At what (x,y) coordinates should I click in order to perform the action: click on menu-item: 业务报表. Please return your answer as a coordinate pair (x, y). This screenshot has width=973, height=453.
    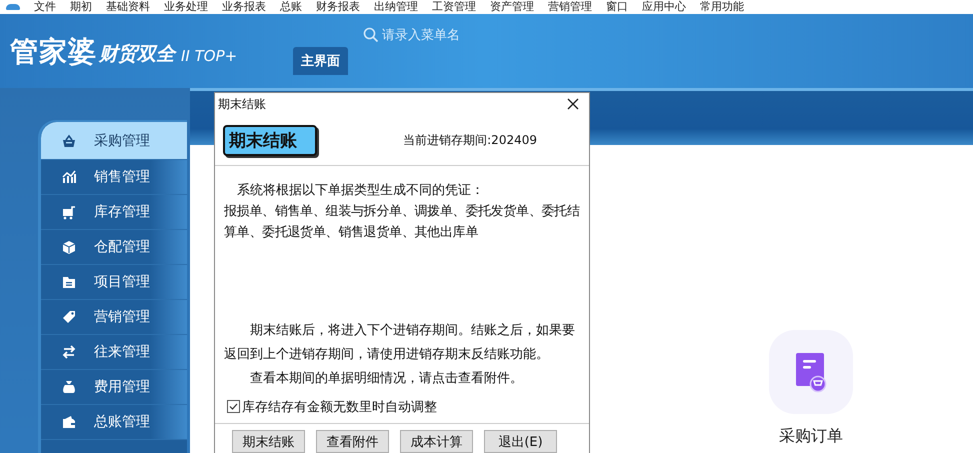
    Looking at the image, I should click on (244, 7).